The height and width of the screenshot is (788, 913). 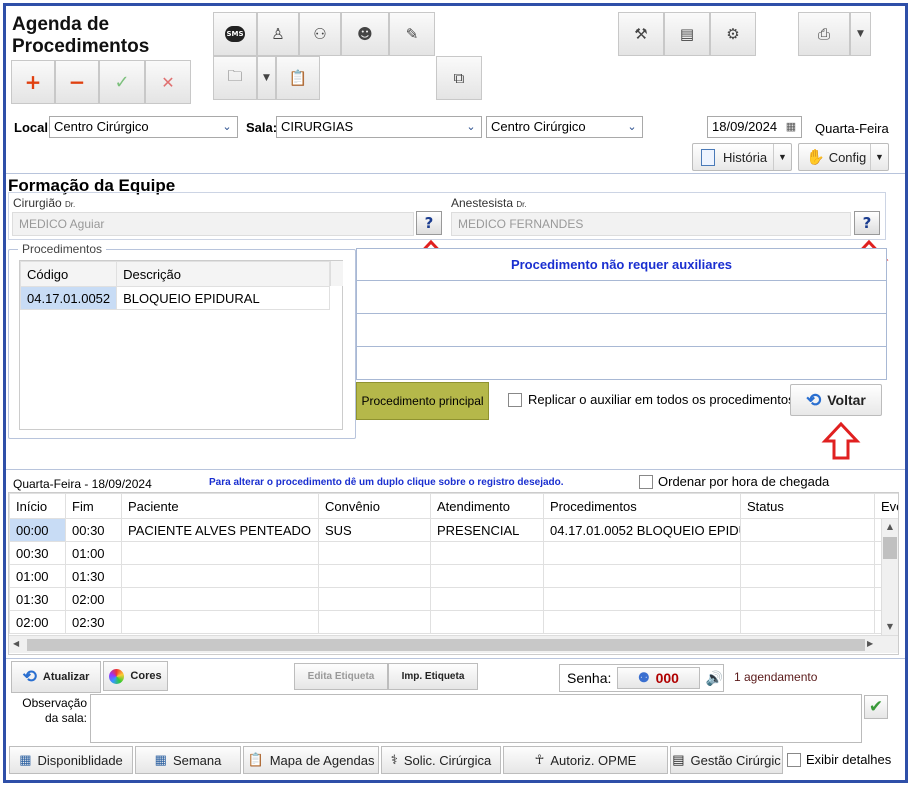 What do you see at coordinates (867, 223) in the screenshot?
I see `anestesista-help-button: ?` at bounding box center [867, 223].